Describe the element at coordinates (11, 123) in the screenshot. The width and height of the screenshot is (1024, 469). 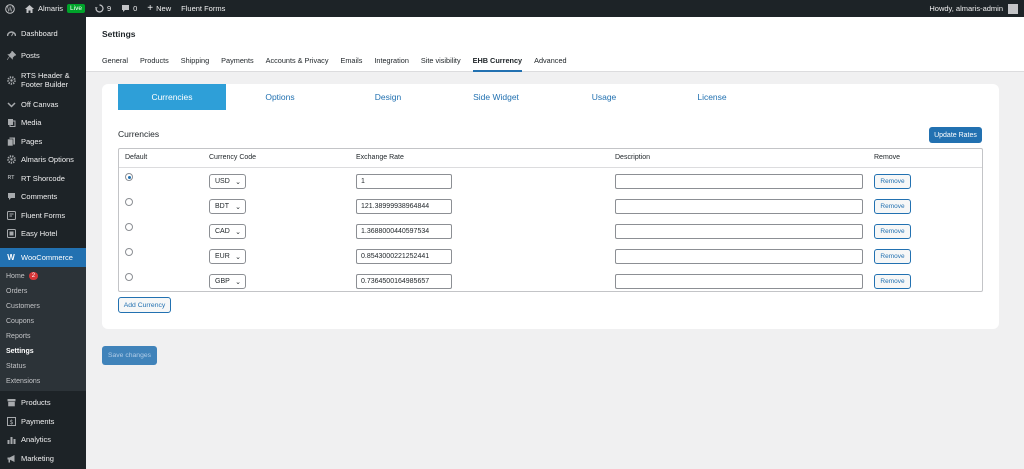
I see `media-icon` at that location.